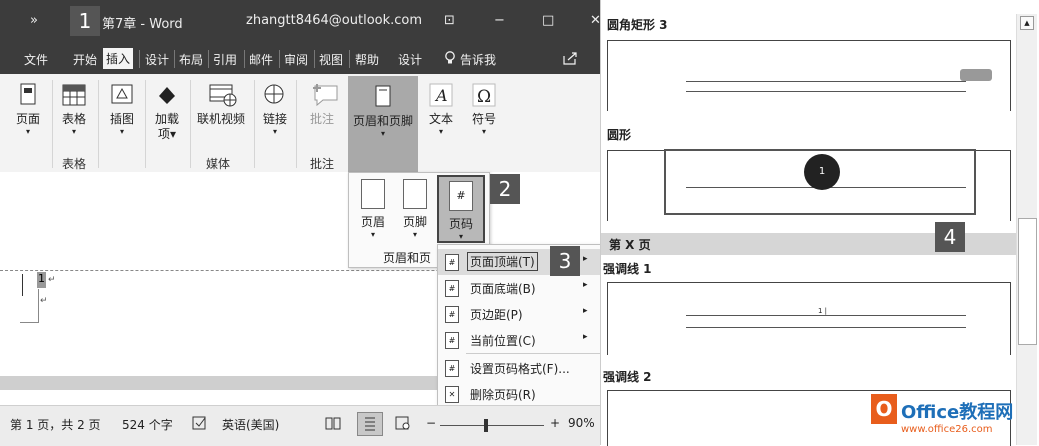 This screenshot has height=446, width=1039. I want to click on online-video-button: 联机视频, so click(221, 104).